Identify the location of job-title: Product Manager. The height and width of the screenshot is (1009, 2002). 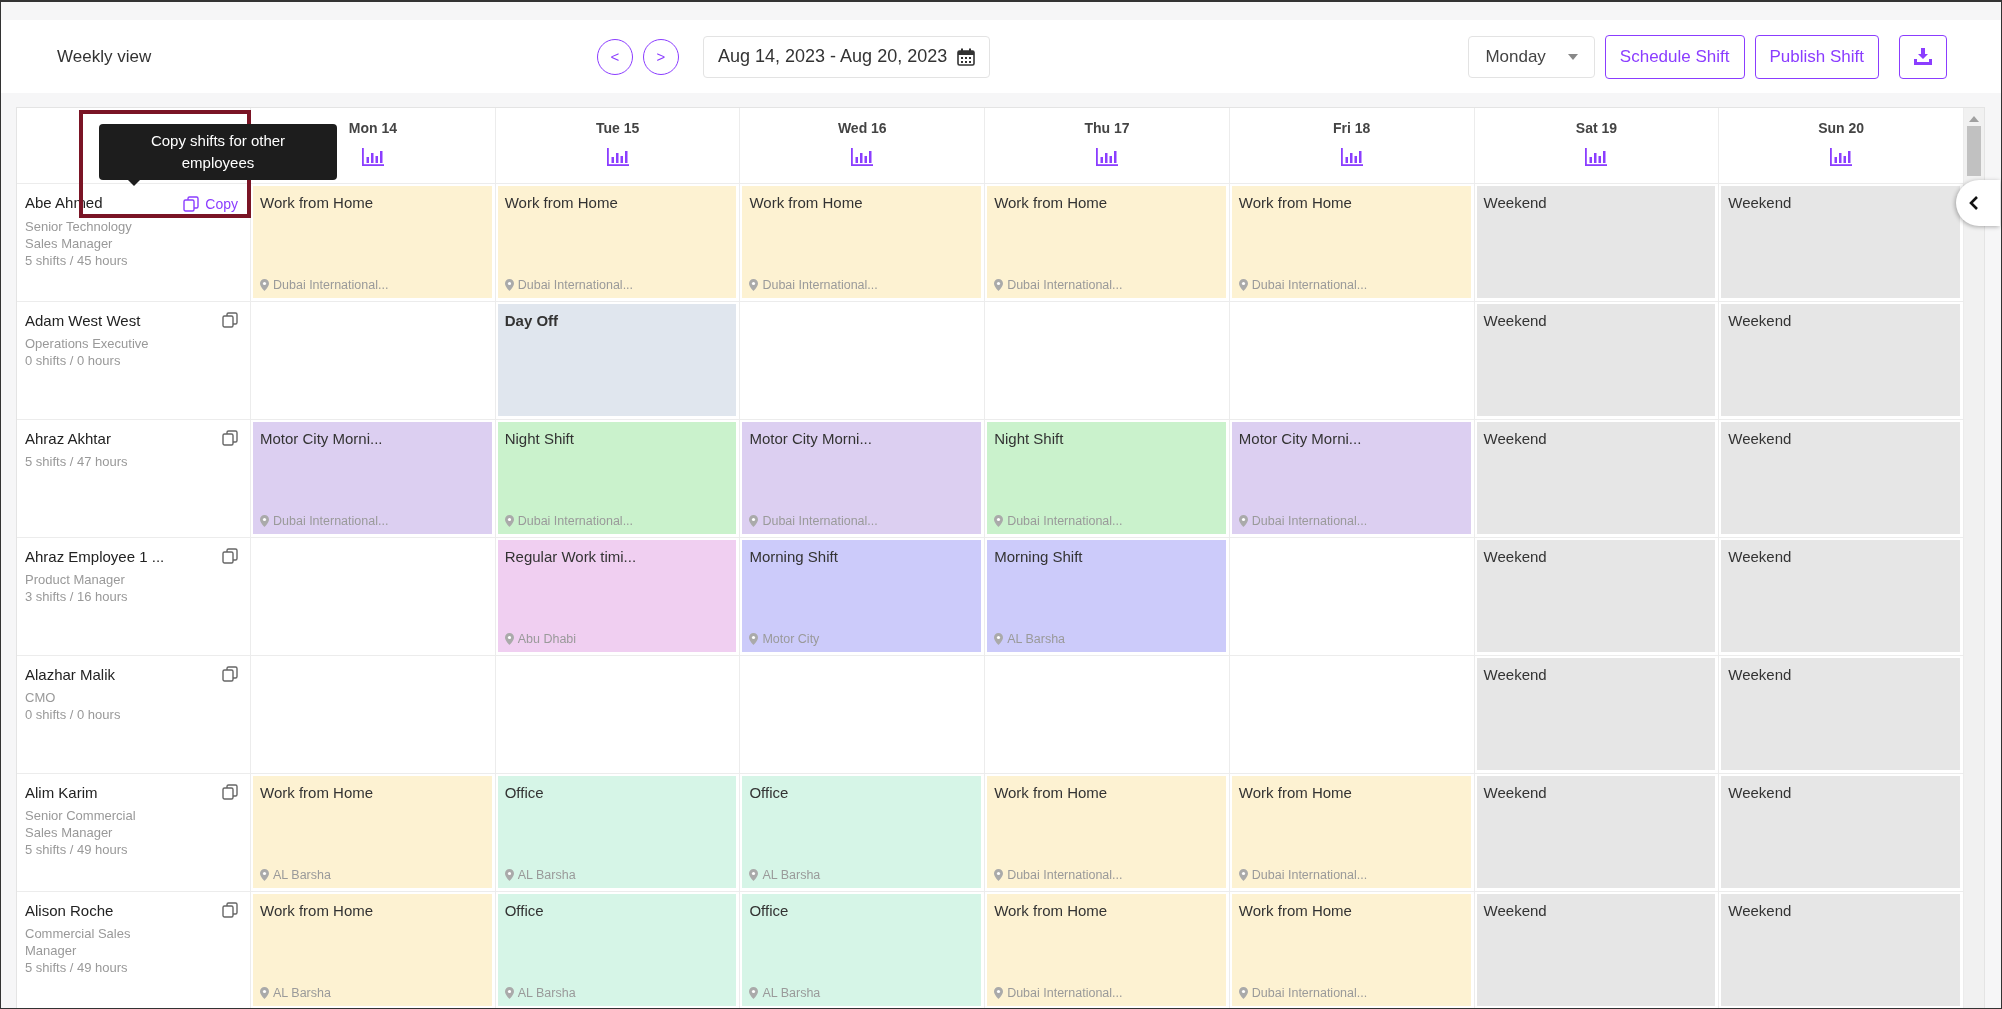
(75, 579).